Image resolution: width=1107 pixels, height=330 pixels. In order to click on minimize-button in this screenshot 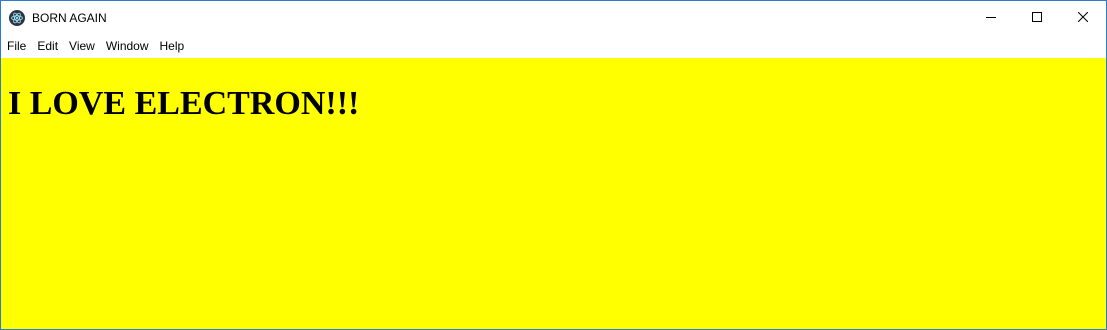, I will do `click(991, 17)`.